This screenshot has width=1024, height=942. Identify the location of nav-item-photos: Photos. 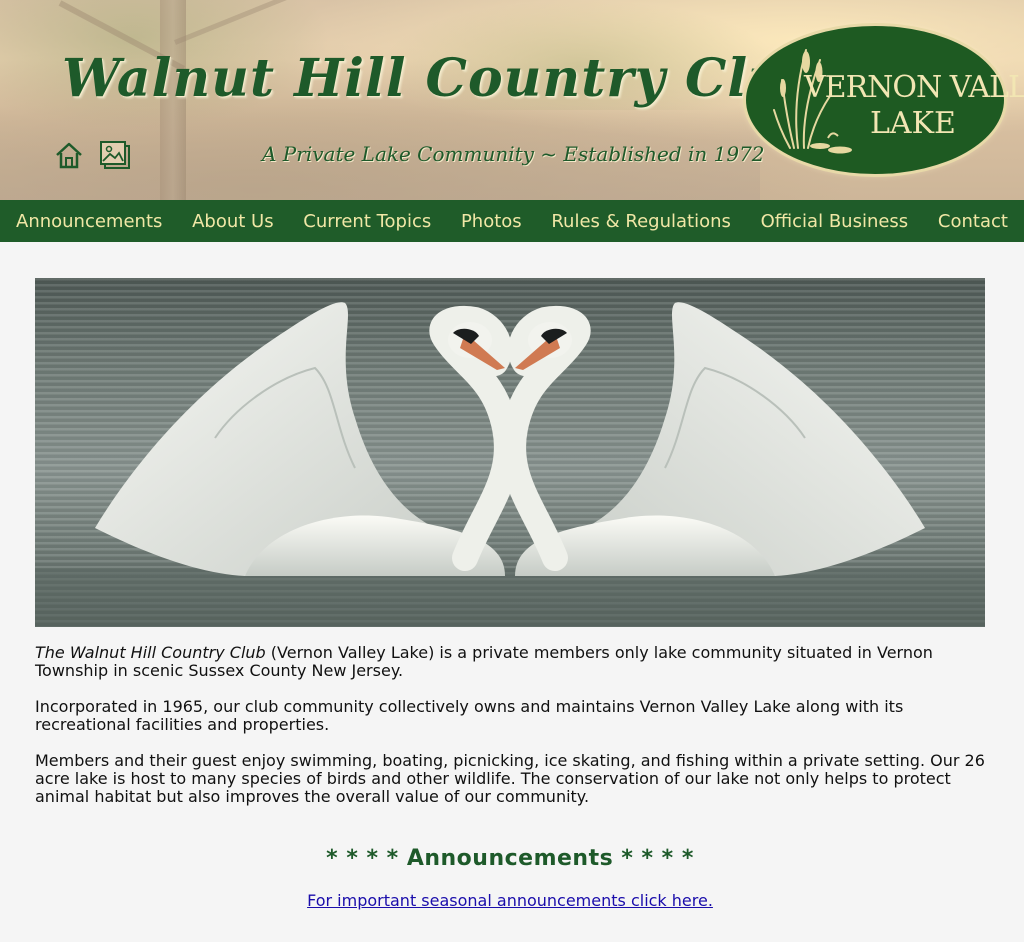
(491, 221).